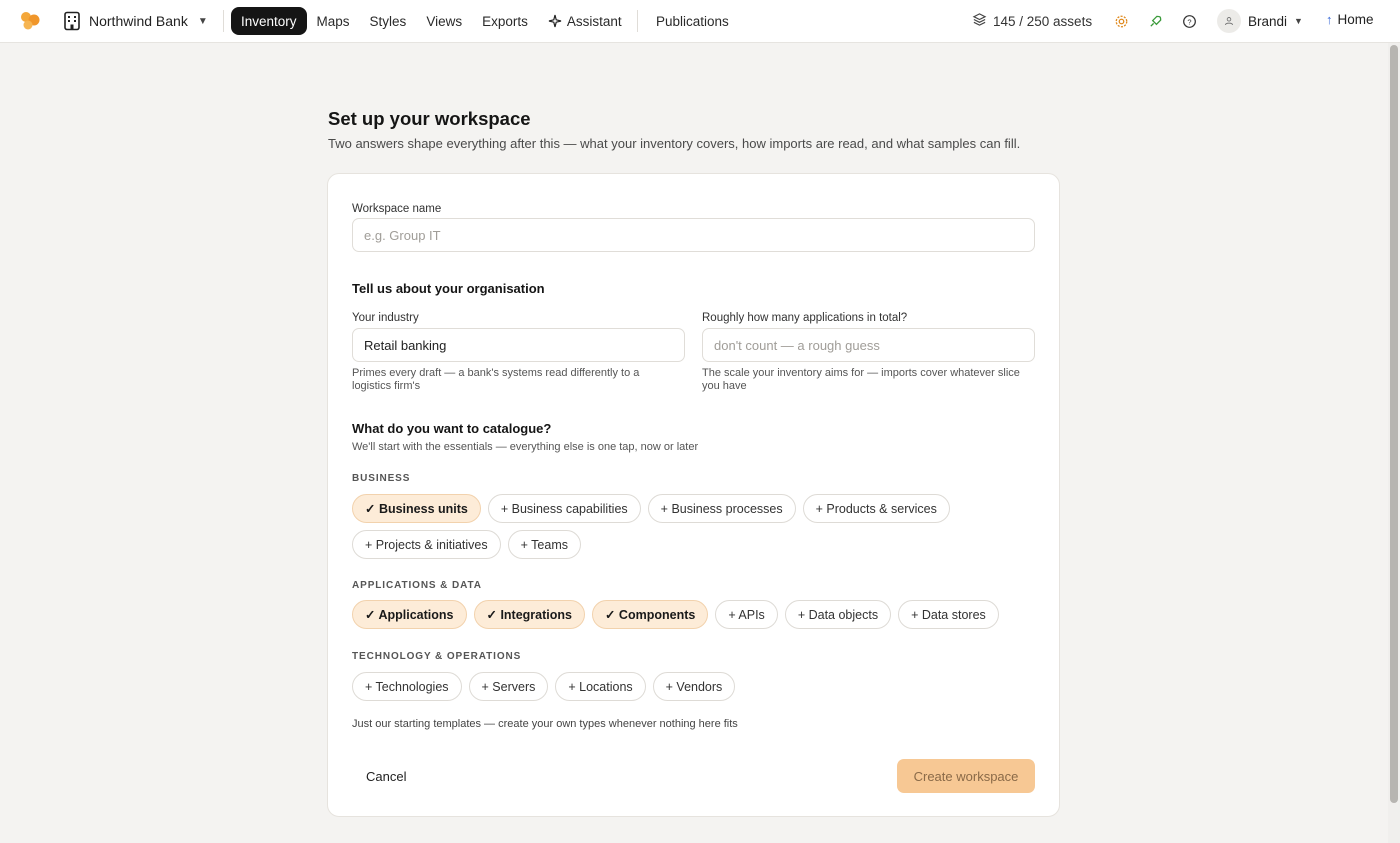  What do you see at coordinates (1355, 19) in the screenshot?
I see `home-label: Home` at bounding box center [1355, 19].